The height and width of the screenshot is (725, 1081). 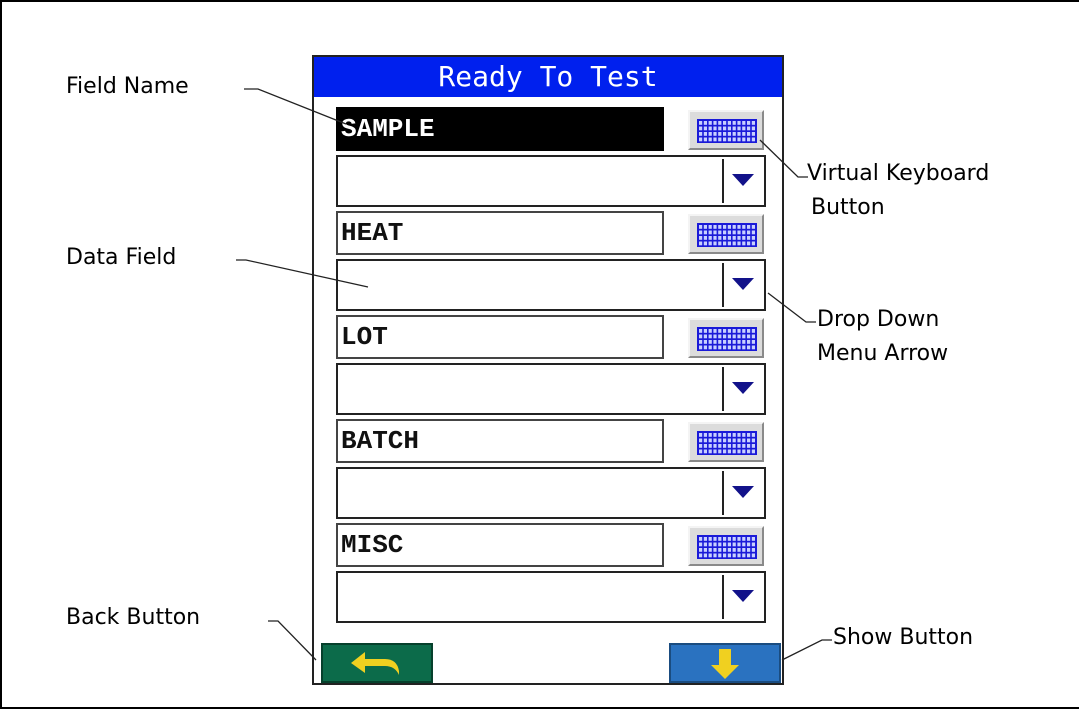 What do you see at coordinates (783, 158) in the screenshot?
I see `leader-virtual-keyboard` at bounding box center [783, 158].